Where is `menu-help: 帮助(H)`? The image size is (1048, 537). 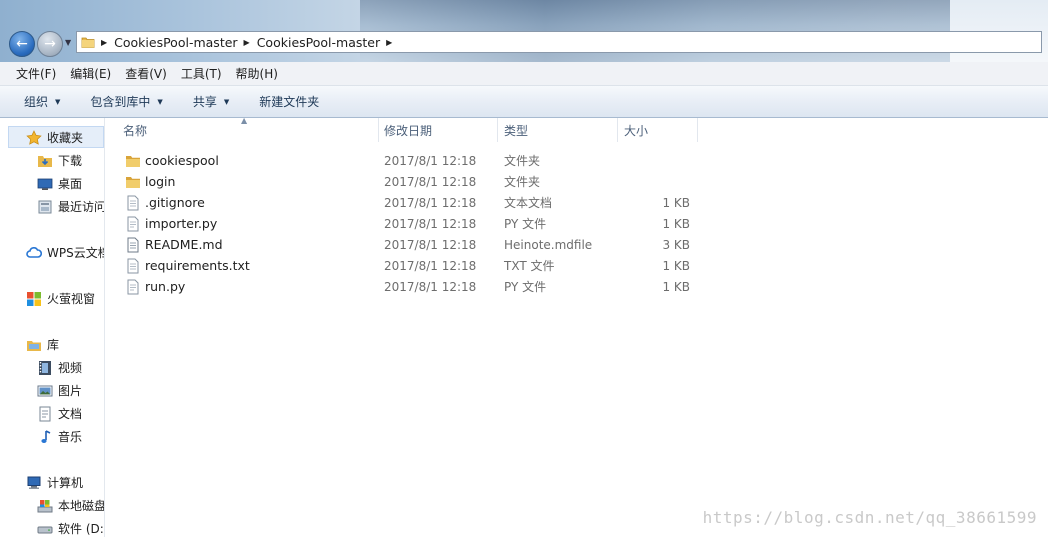 menu-help: 帮助(H) is located at coordinates (257, 73).